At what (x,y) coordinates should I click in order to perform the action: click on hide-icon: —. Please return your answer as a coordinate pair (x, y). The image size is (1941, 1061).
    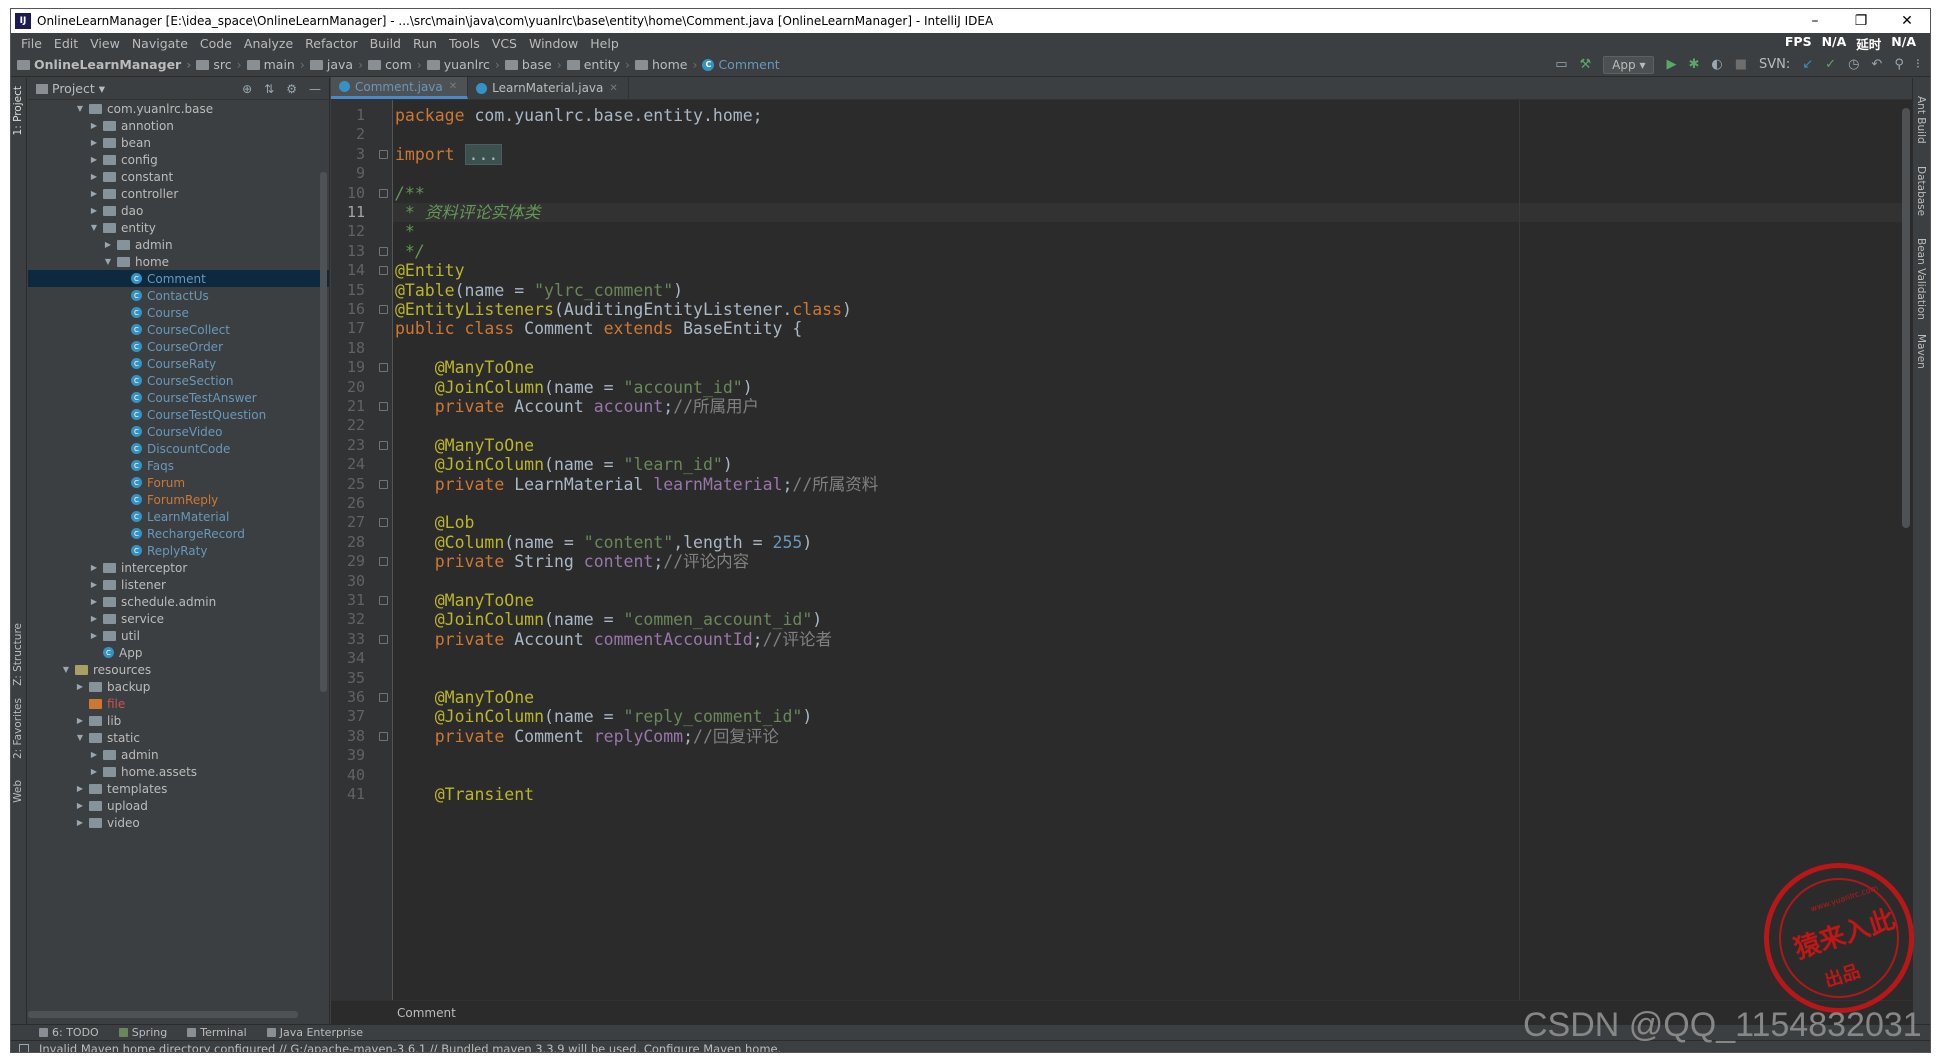
    Looking at the image, I should click on (315, 89).